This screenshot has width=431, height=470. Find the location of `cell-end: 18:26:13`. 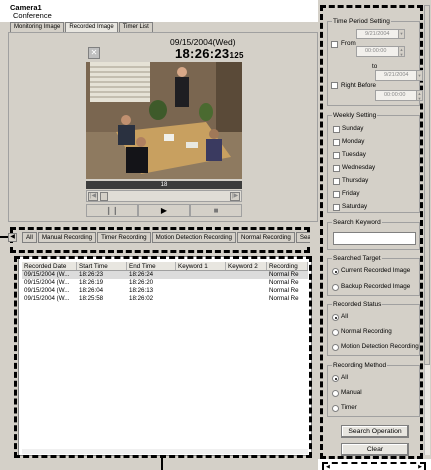

cell-end: 18:26:13 is located at coordinates (141, 290).